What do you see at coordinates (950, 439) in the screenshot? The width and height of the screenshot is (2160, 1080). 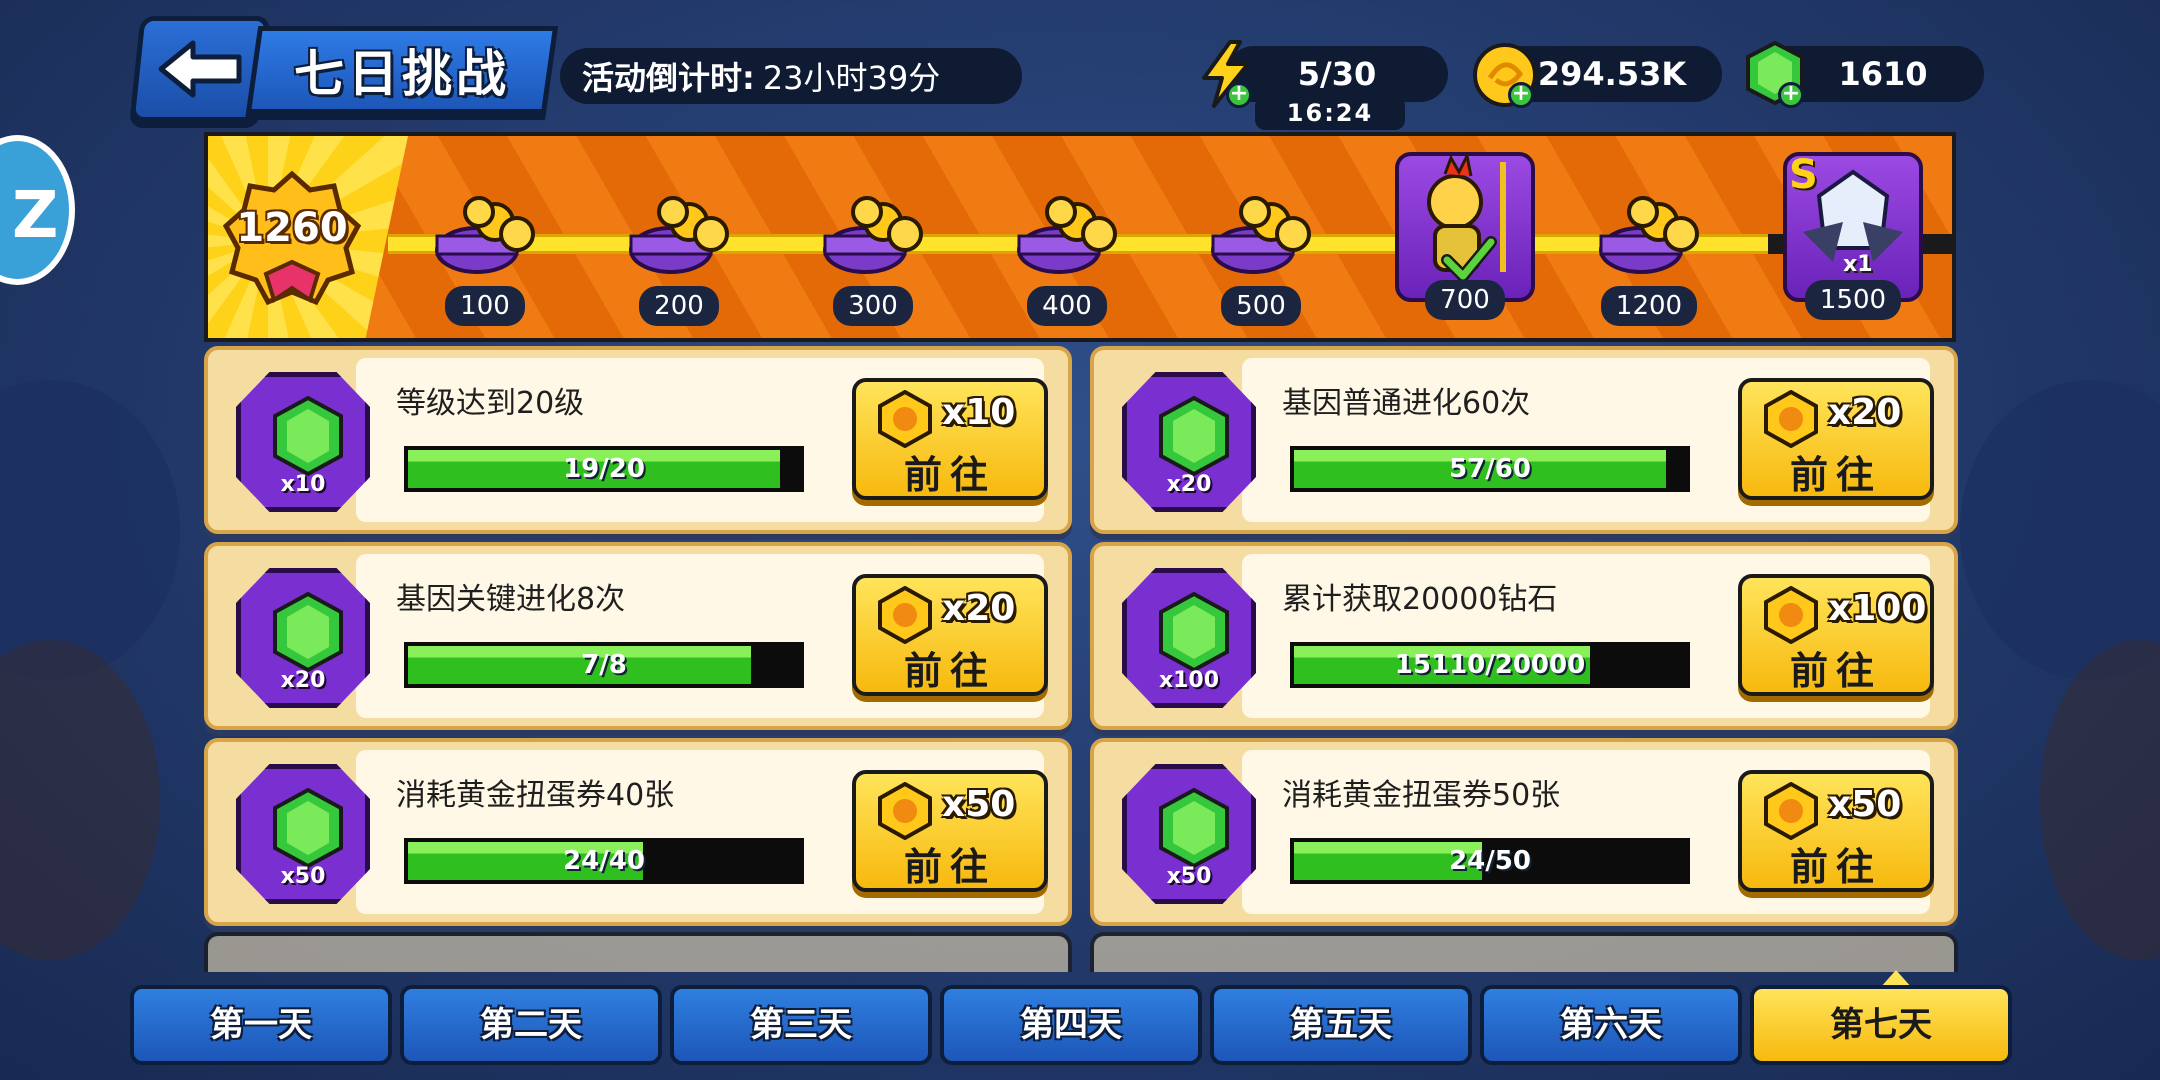 I see `go-button: x10 前往` at bounding box center [950, 439].